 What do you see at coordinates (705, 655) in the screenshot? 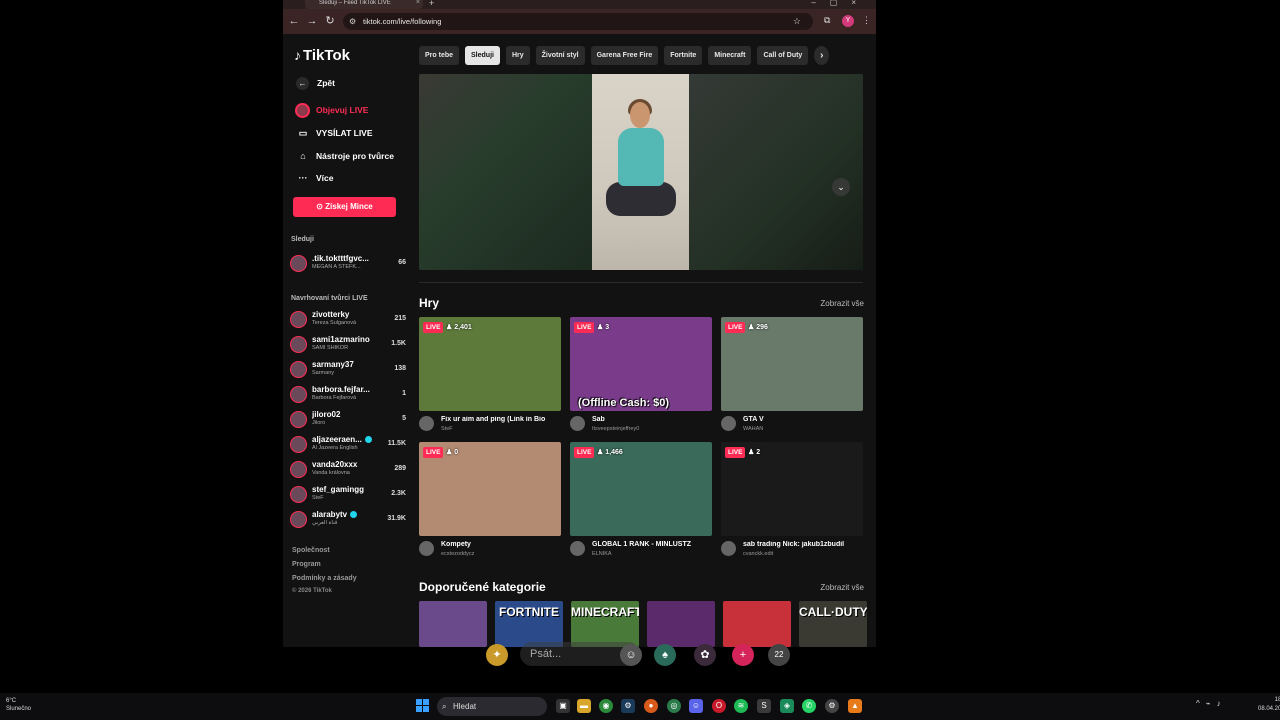
I see `rose-icon: ✿` at bounding box center [705, 655].